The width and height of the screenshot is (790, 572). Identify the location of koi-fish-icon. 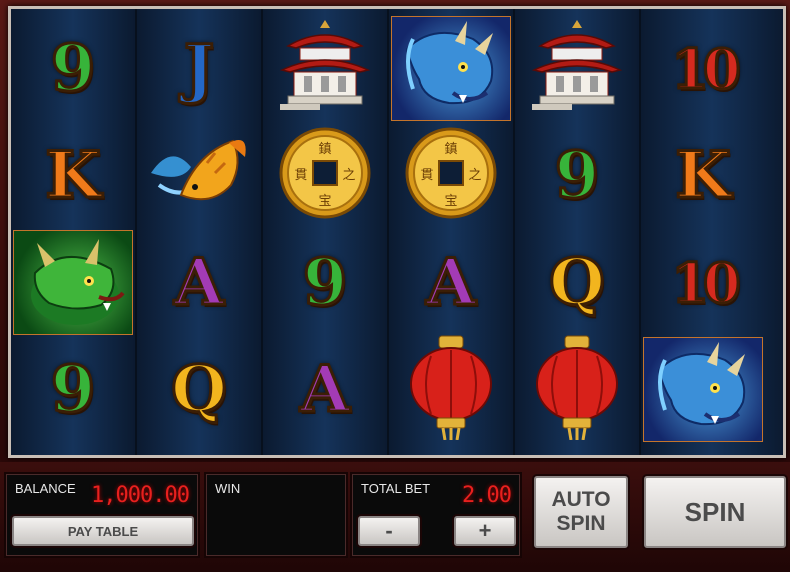
(199, 175).